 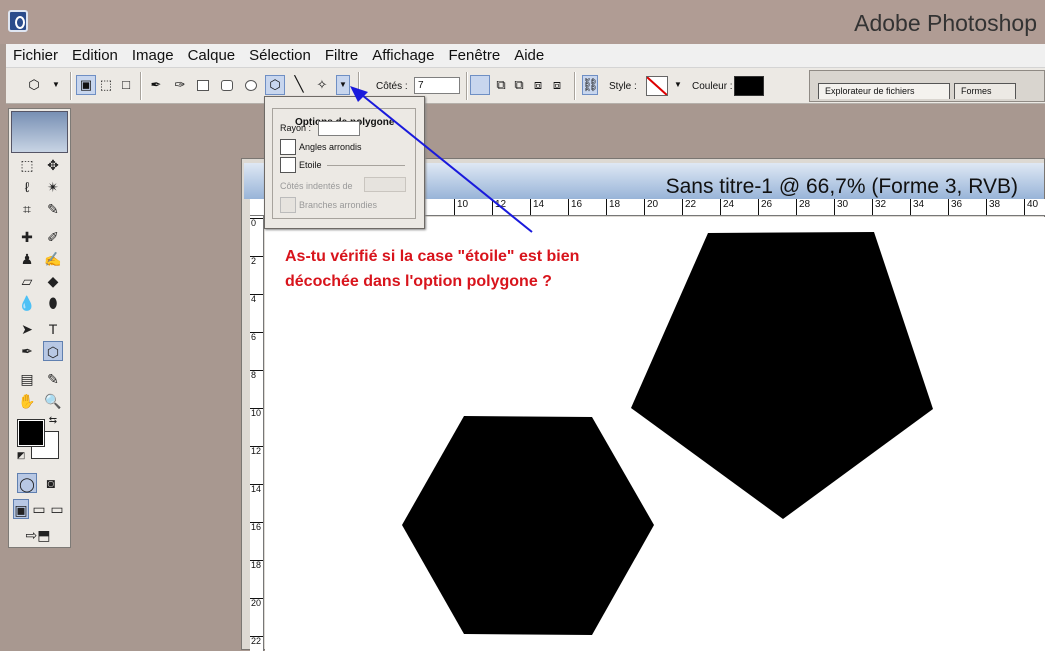 I want to click on annotation-arrow, so click(x=441, y=159).